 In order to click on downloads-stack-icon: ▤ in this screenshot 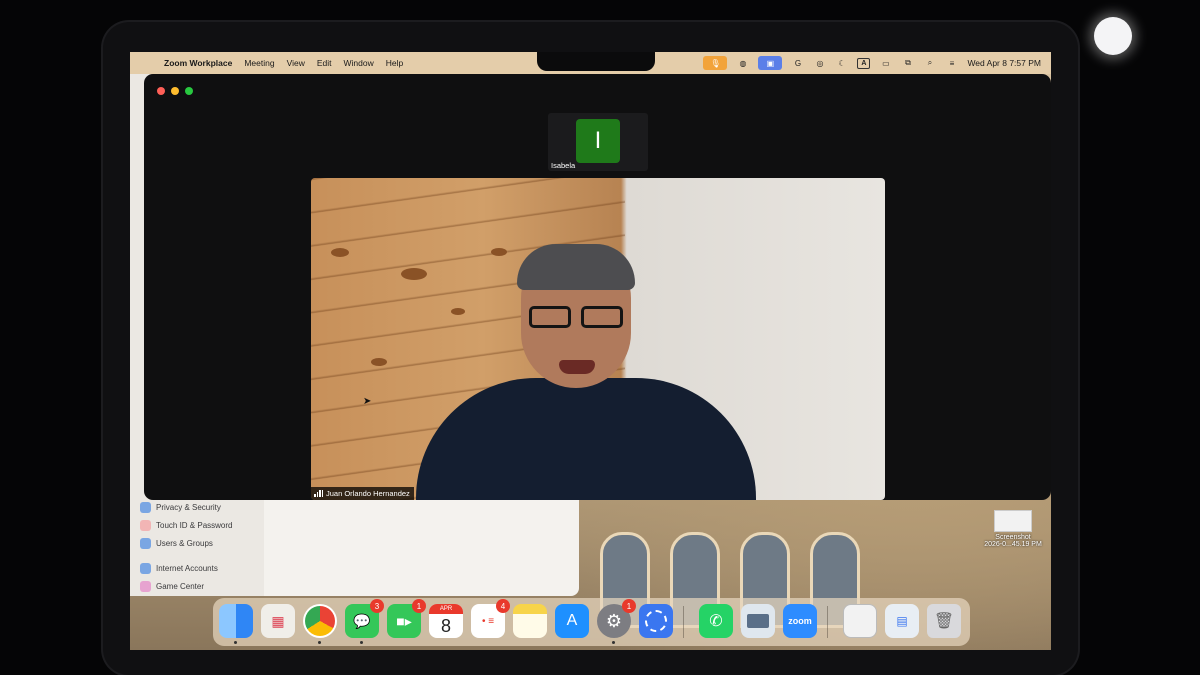, I will do `click(902, 621)`.